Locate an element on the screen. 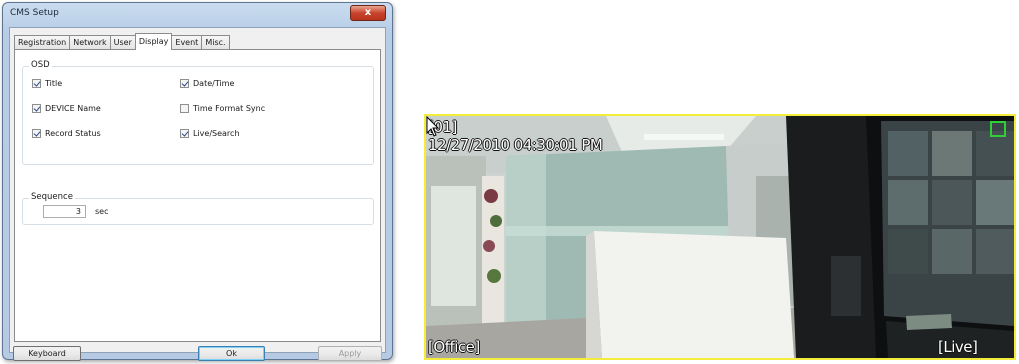 The image size is (1019, 364). tab-user: User is located at coordinates (122, 42).